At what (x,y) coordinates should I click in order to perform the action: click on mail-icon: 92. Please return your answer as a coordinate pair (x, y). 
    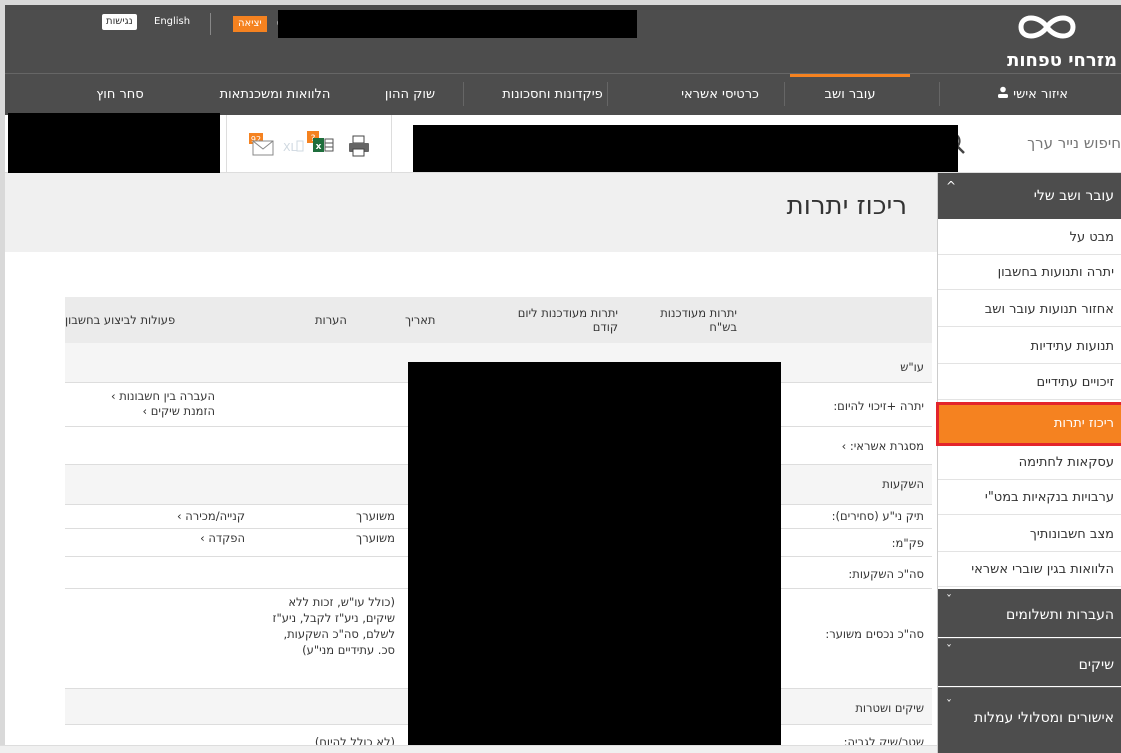
    Looking at the image, I should click on (262, 144).